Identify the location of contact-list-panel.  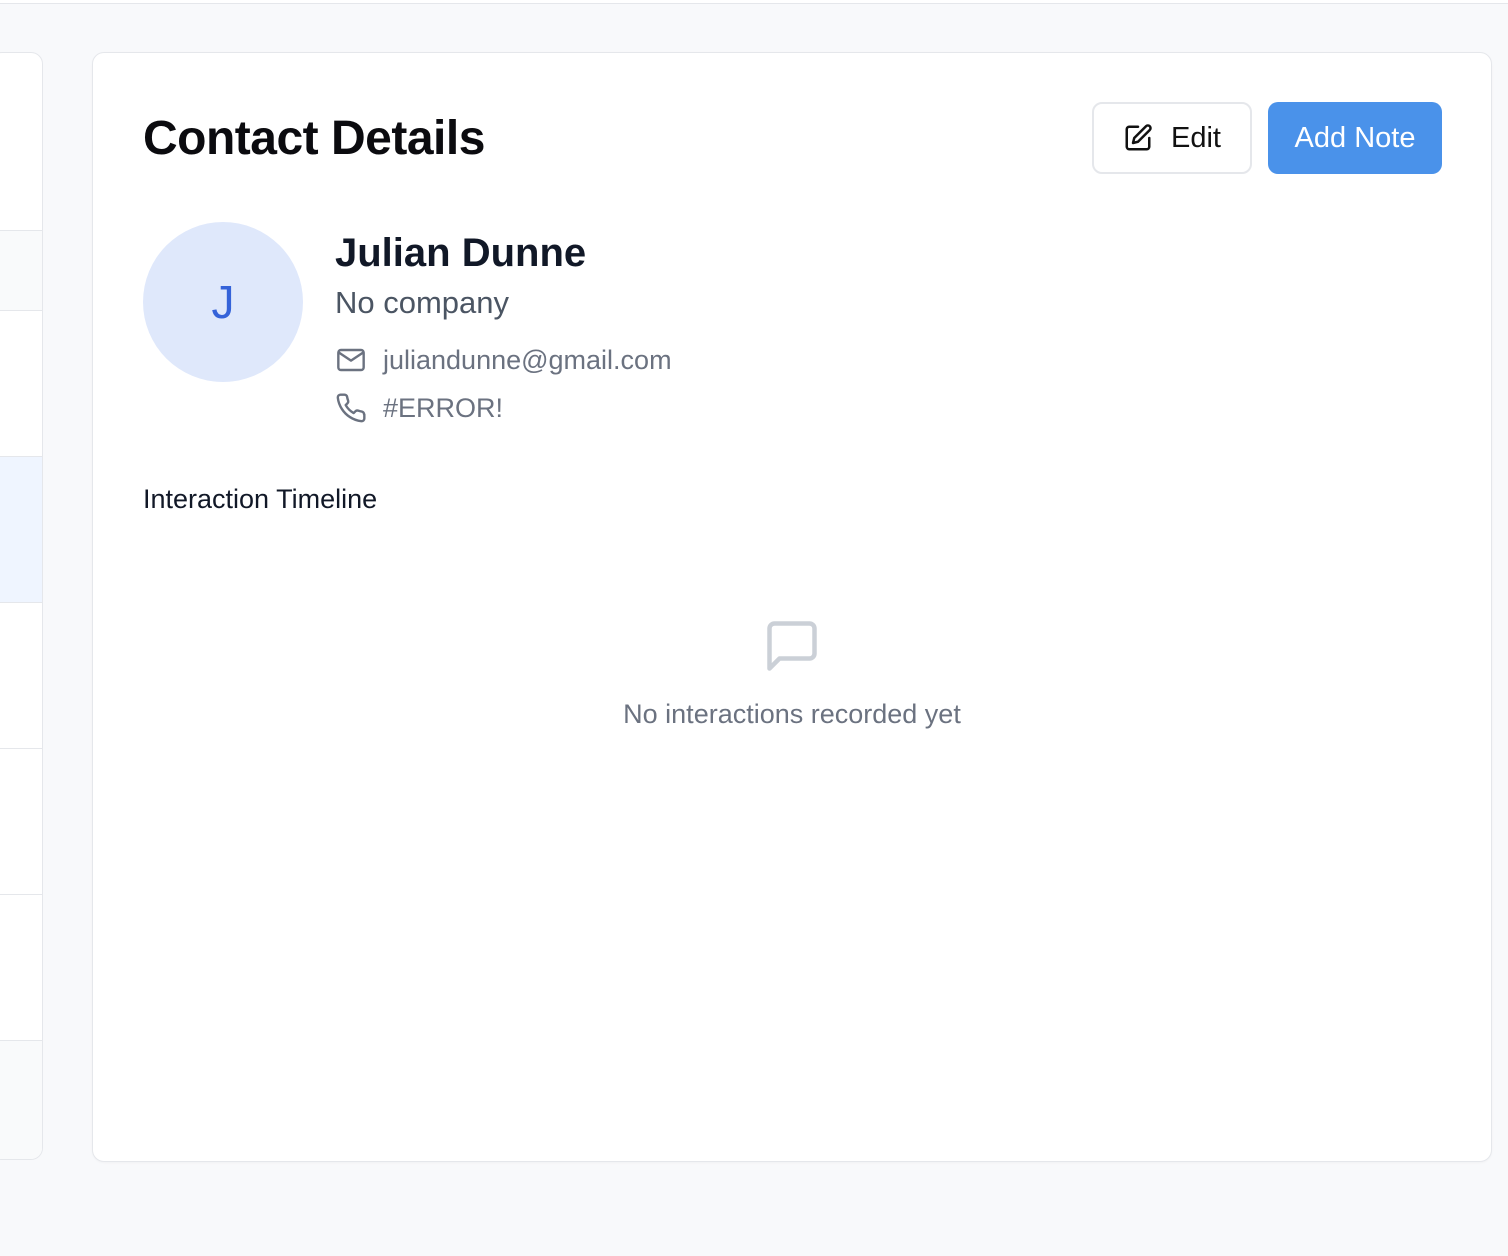
(21, 606).